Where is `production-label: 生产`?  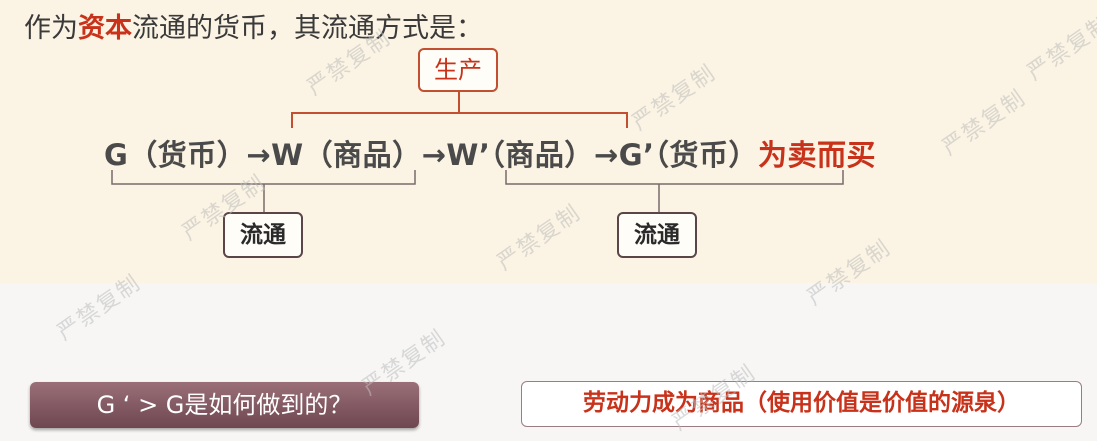 production-label: 生产 is located at coordinates (458, 70).